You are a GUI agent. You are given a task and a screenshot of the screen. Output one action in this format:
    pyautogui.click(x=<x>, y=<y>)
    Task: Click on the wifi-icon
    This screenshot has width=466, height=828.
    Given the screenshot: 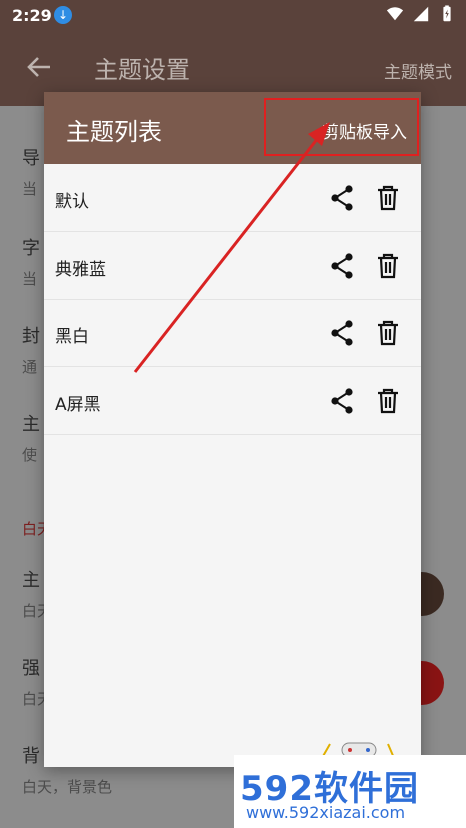 What is the action you would take?
    pyautogui.click(x=395, y=14)
    